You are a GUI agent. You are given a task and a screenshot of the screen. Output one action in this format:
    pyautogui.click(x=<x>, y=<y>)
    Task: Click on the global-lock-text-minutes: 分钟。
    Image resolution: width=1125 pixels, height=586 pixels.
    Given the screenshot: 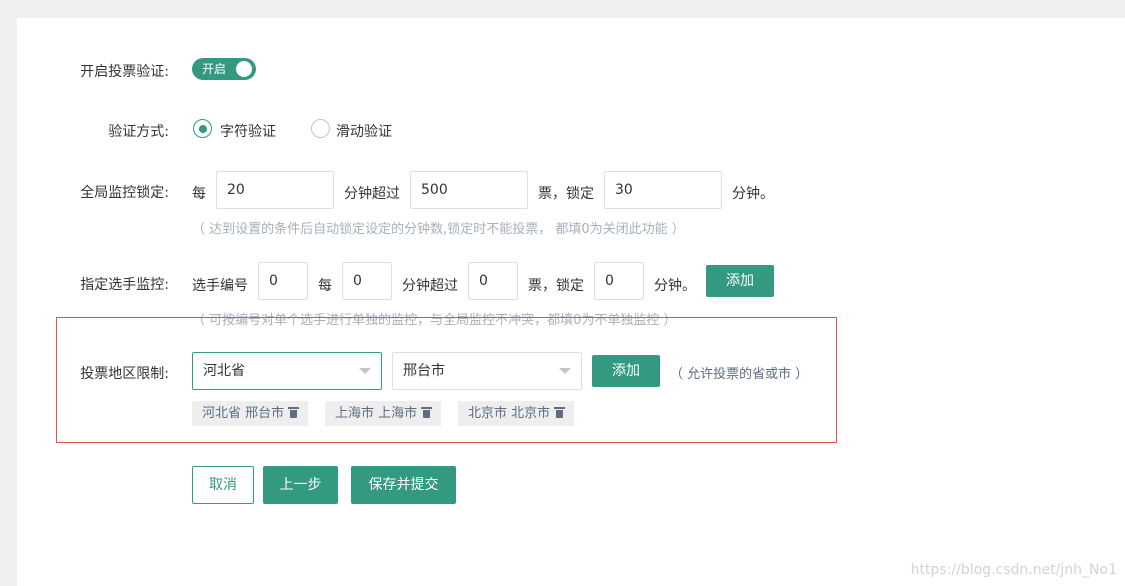 What is the action you would take?
    pyautogui.click(x=753, y=194)
    